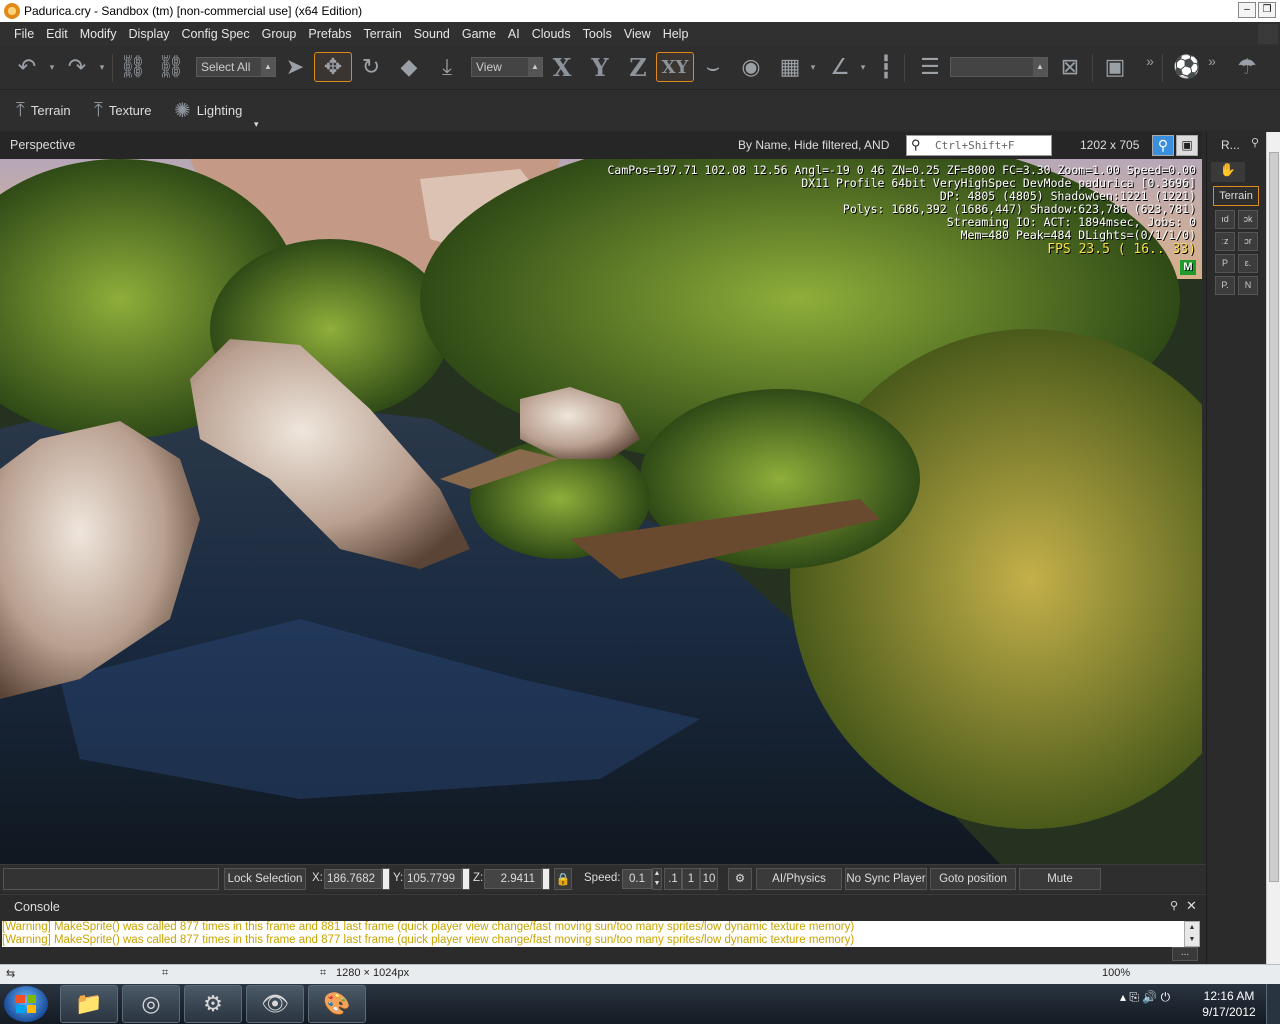 The width and height of the screenshot is (1280, 1024). What do you see at coordinates (1274, 517) in the screenshot?
I see `scrollbar-thumb` at bounding box center [1274, 517].